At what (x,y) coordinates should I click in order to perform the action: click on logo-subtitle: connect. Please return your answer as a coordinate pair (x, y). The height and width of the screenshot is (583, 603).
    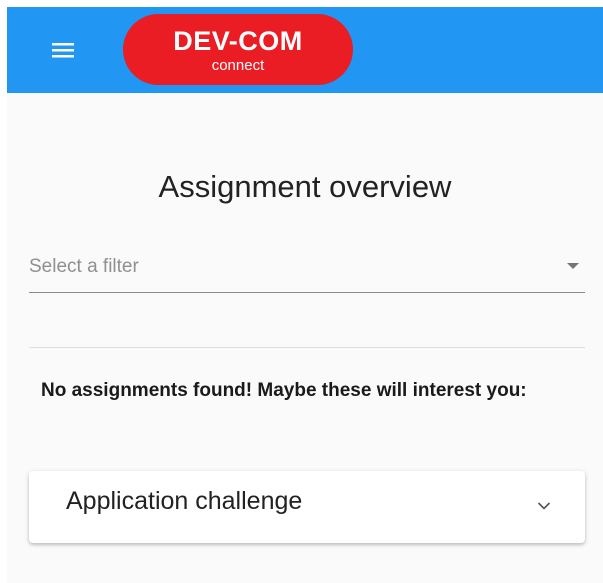
    Looking at the image, I should click on (238, 65).